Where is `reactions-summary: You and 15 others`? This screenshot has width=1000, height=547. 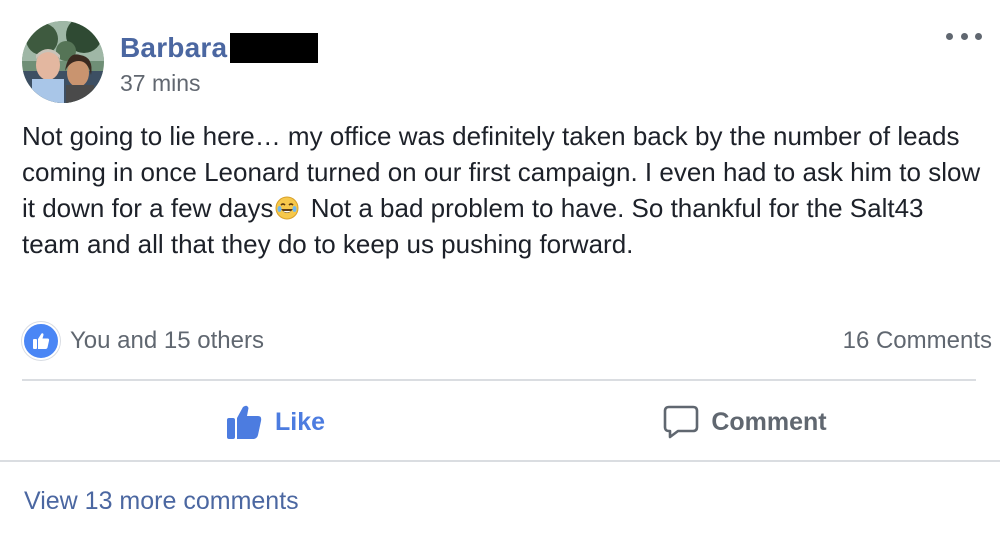
reactions-summary: You and 15 others is located at coordinates (143, 341).